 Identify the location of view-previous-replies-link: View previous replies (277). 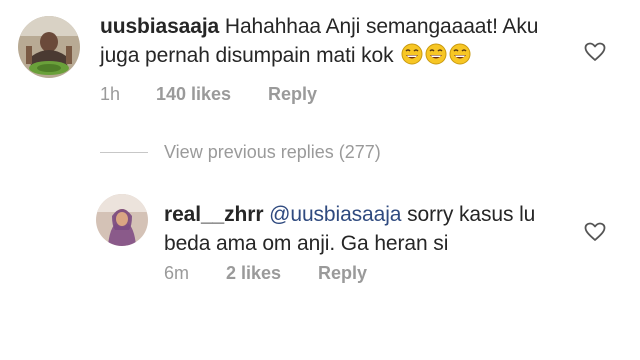
(272, 152).